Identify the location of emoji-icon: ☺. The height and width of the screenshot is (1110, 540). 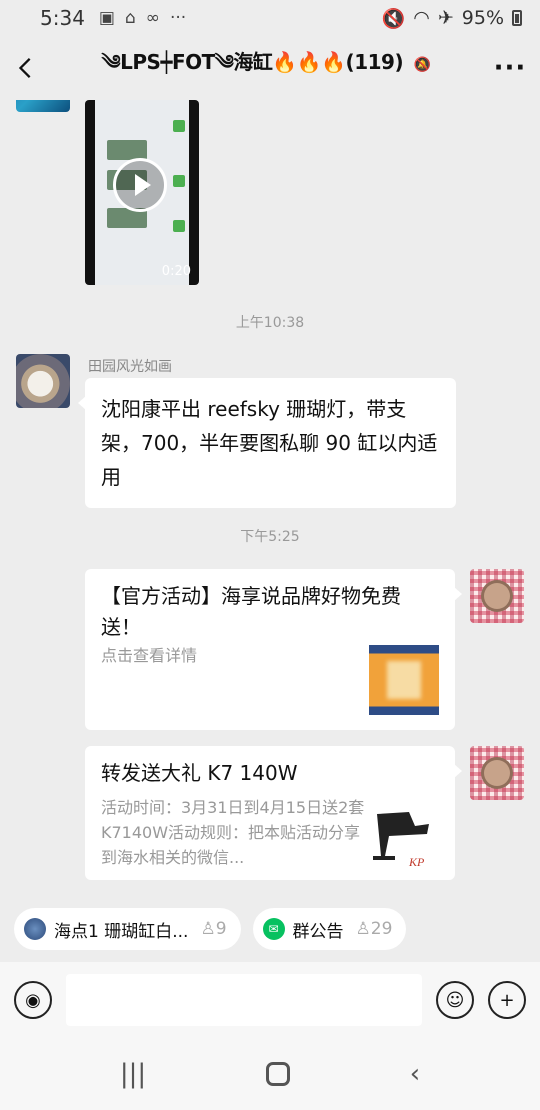
(455, 1000).